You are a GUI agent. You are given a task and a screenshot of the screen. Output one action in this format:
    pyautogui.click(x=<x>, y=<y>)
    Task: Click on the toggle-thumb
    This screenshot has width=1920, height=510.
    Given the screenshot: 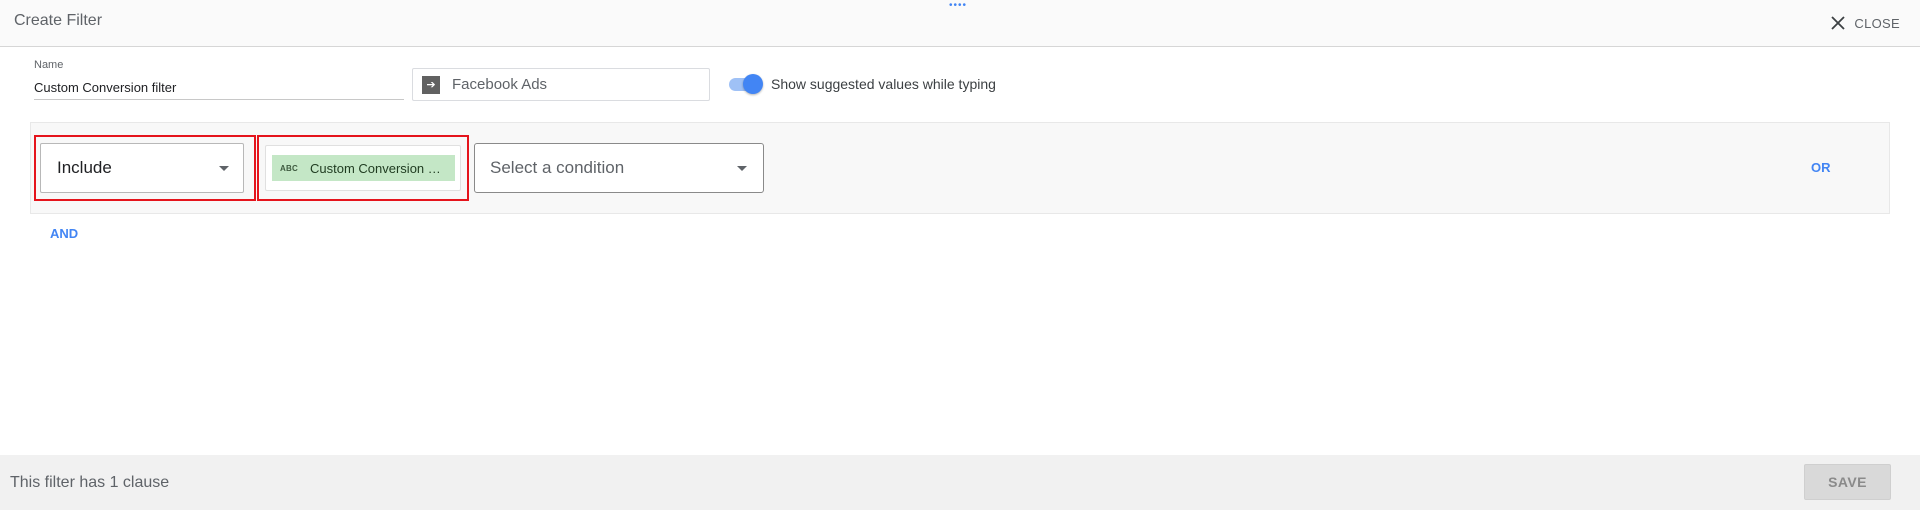 What is the action you would take?
    pyautogui.click(x=753, y=84)
    